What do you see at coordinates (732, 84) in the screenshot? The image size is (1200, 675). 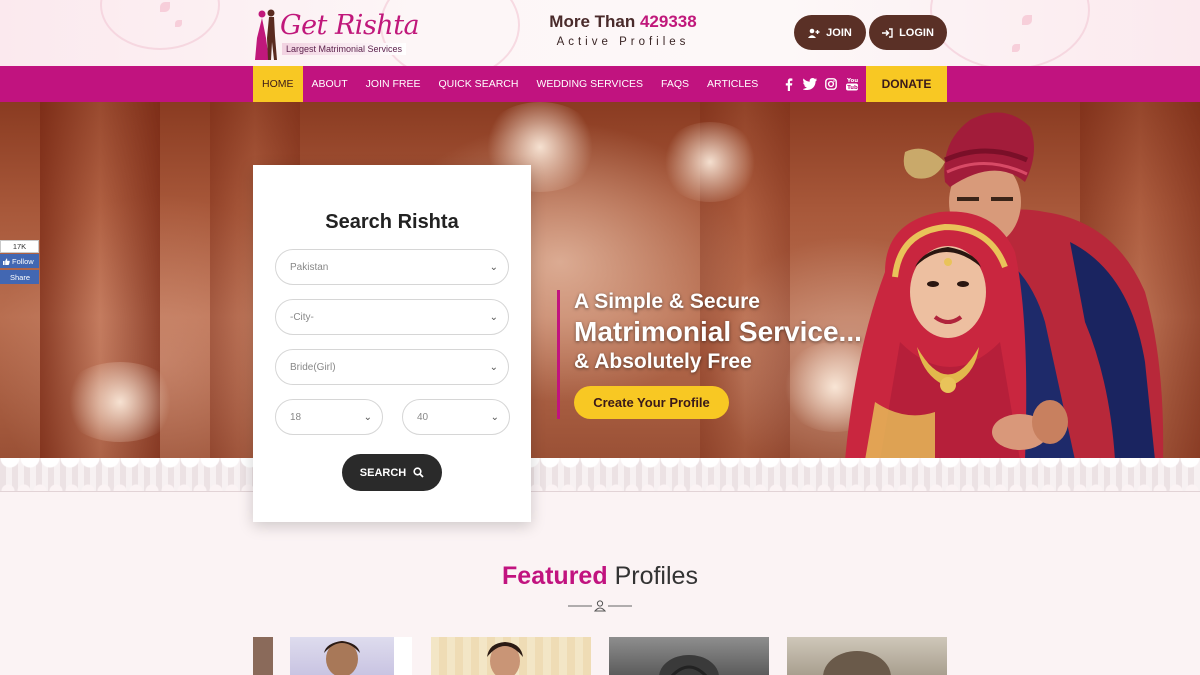 I see `nav-item-articles: ARTICLES` at bounding box center [732, 84].